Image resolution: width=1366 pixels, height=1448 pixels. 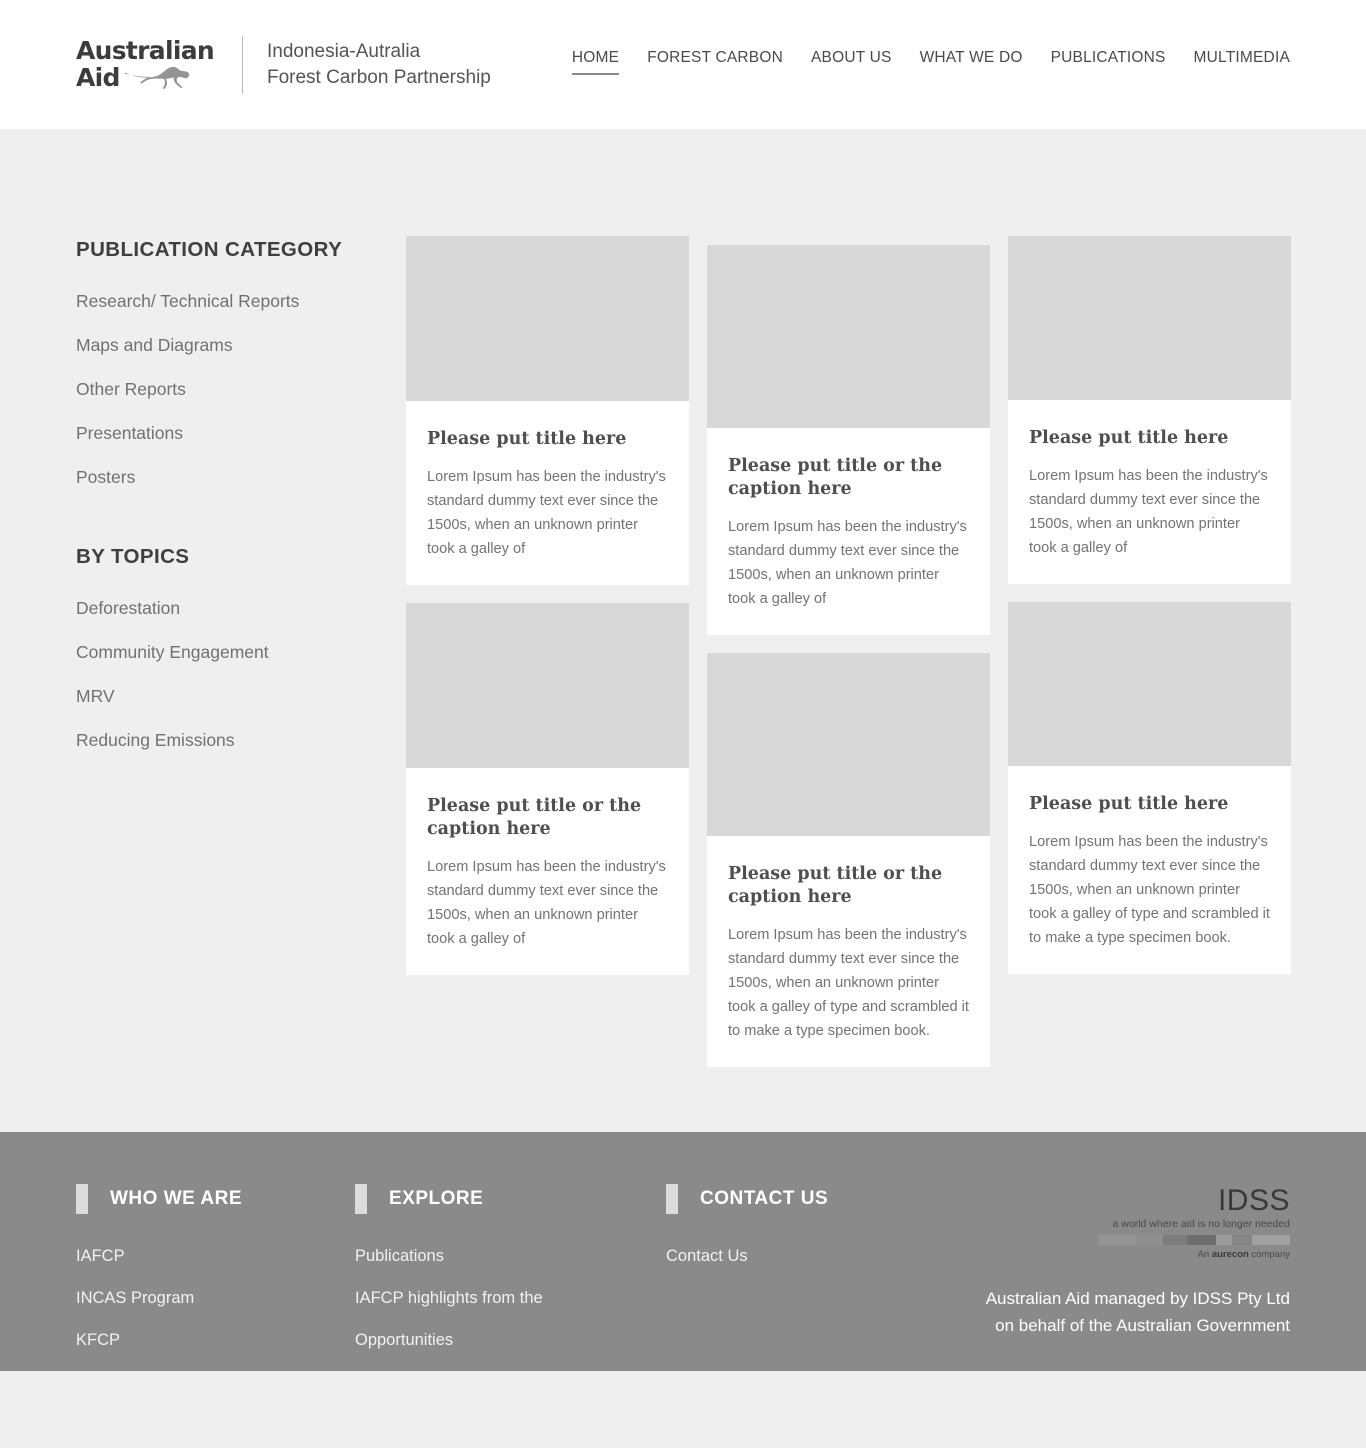 I want to click on footer-links-who-we-are: IAFCP INCAS Program KFCP, so click(x=215, y=1298).